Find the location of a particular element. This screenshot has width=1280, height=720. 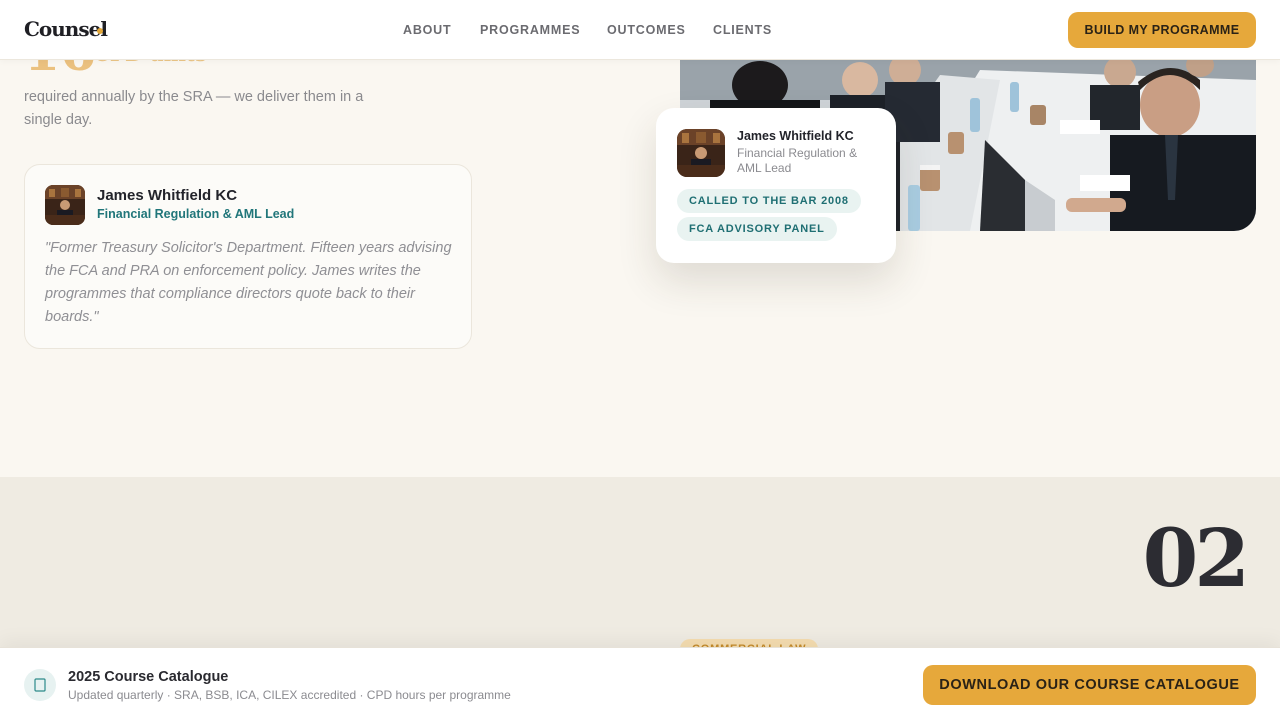

testimonial-name: James Whitfield KC is located at coordinates (167, 195).